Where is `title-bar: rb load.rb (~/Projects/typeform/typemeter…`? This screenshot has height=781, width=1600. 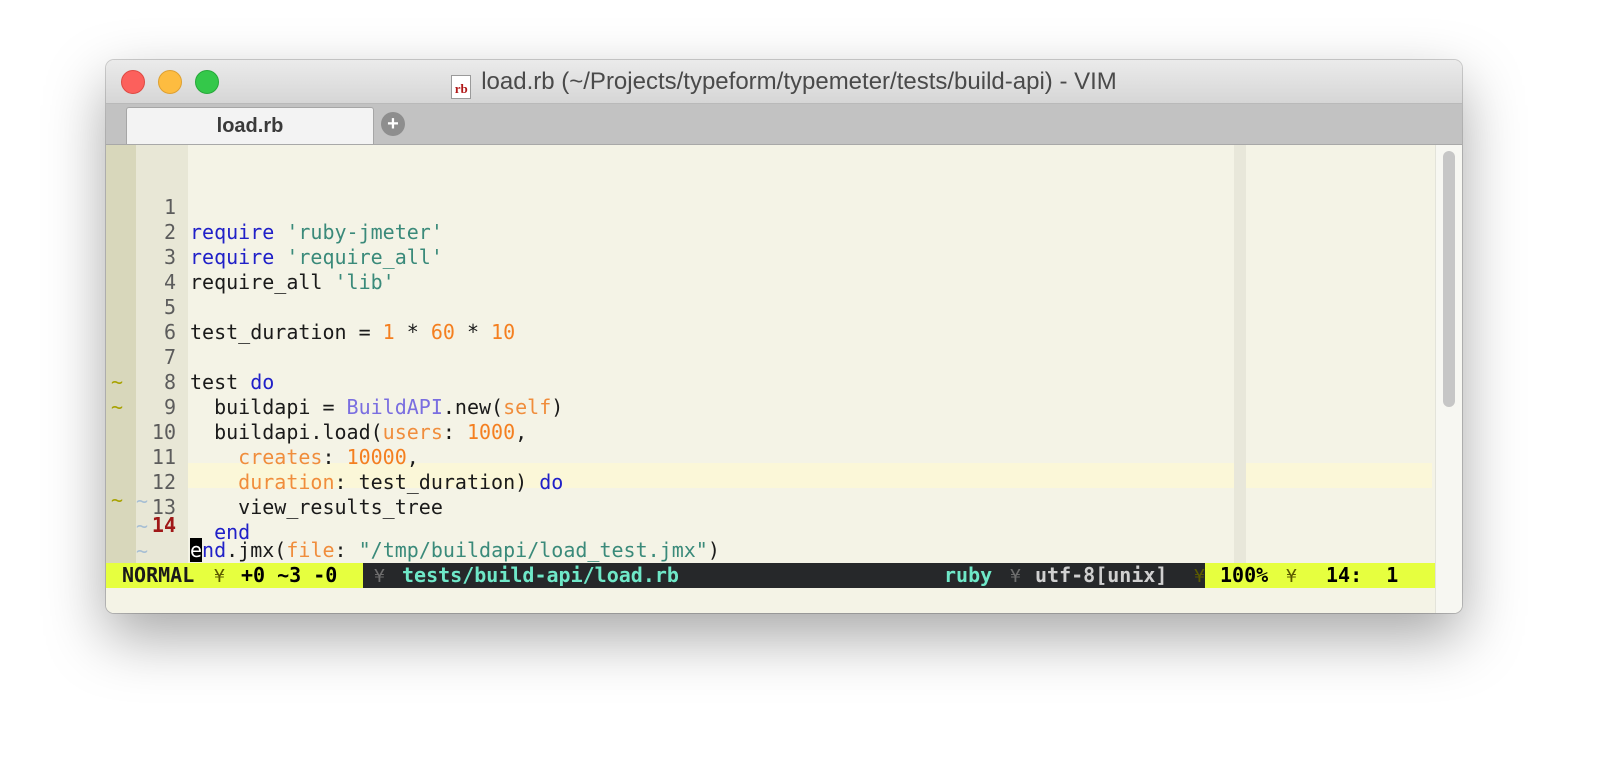
title-bar: rb load.rb (~/Projects/typeform/typemeter… is located at coordinates (784, 82).